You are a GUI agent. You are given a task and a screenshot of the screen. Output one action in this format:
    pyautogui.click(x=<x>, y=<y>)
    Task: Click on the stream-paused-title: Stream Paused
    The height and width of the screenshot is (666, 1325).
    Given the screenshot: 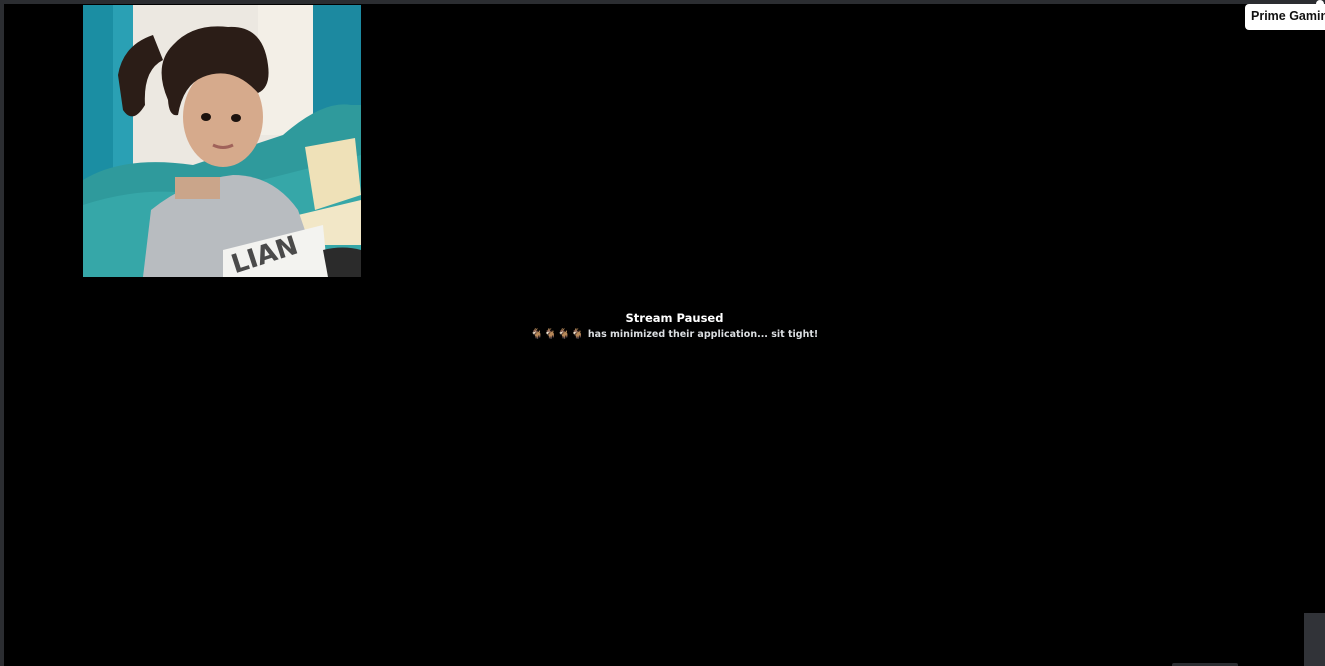 What is the action you would take?
    pyautogui.click(x=674, y=318)
    